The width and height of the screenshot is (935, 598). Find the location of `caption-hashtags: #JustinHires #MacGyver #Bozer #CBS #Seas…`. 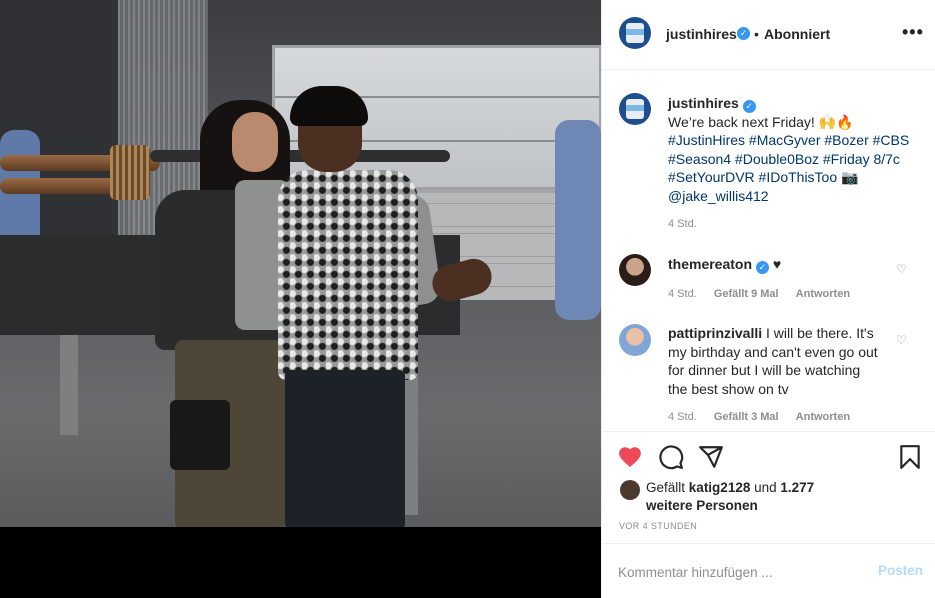

caption-hashtags: #JustinHires #MacGyver #Bozer #CBS #Seas… is located at coordinates (788, 167).